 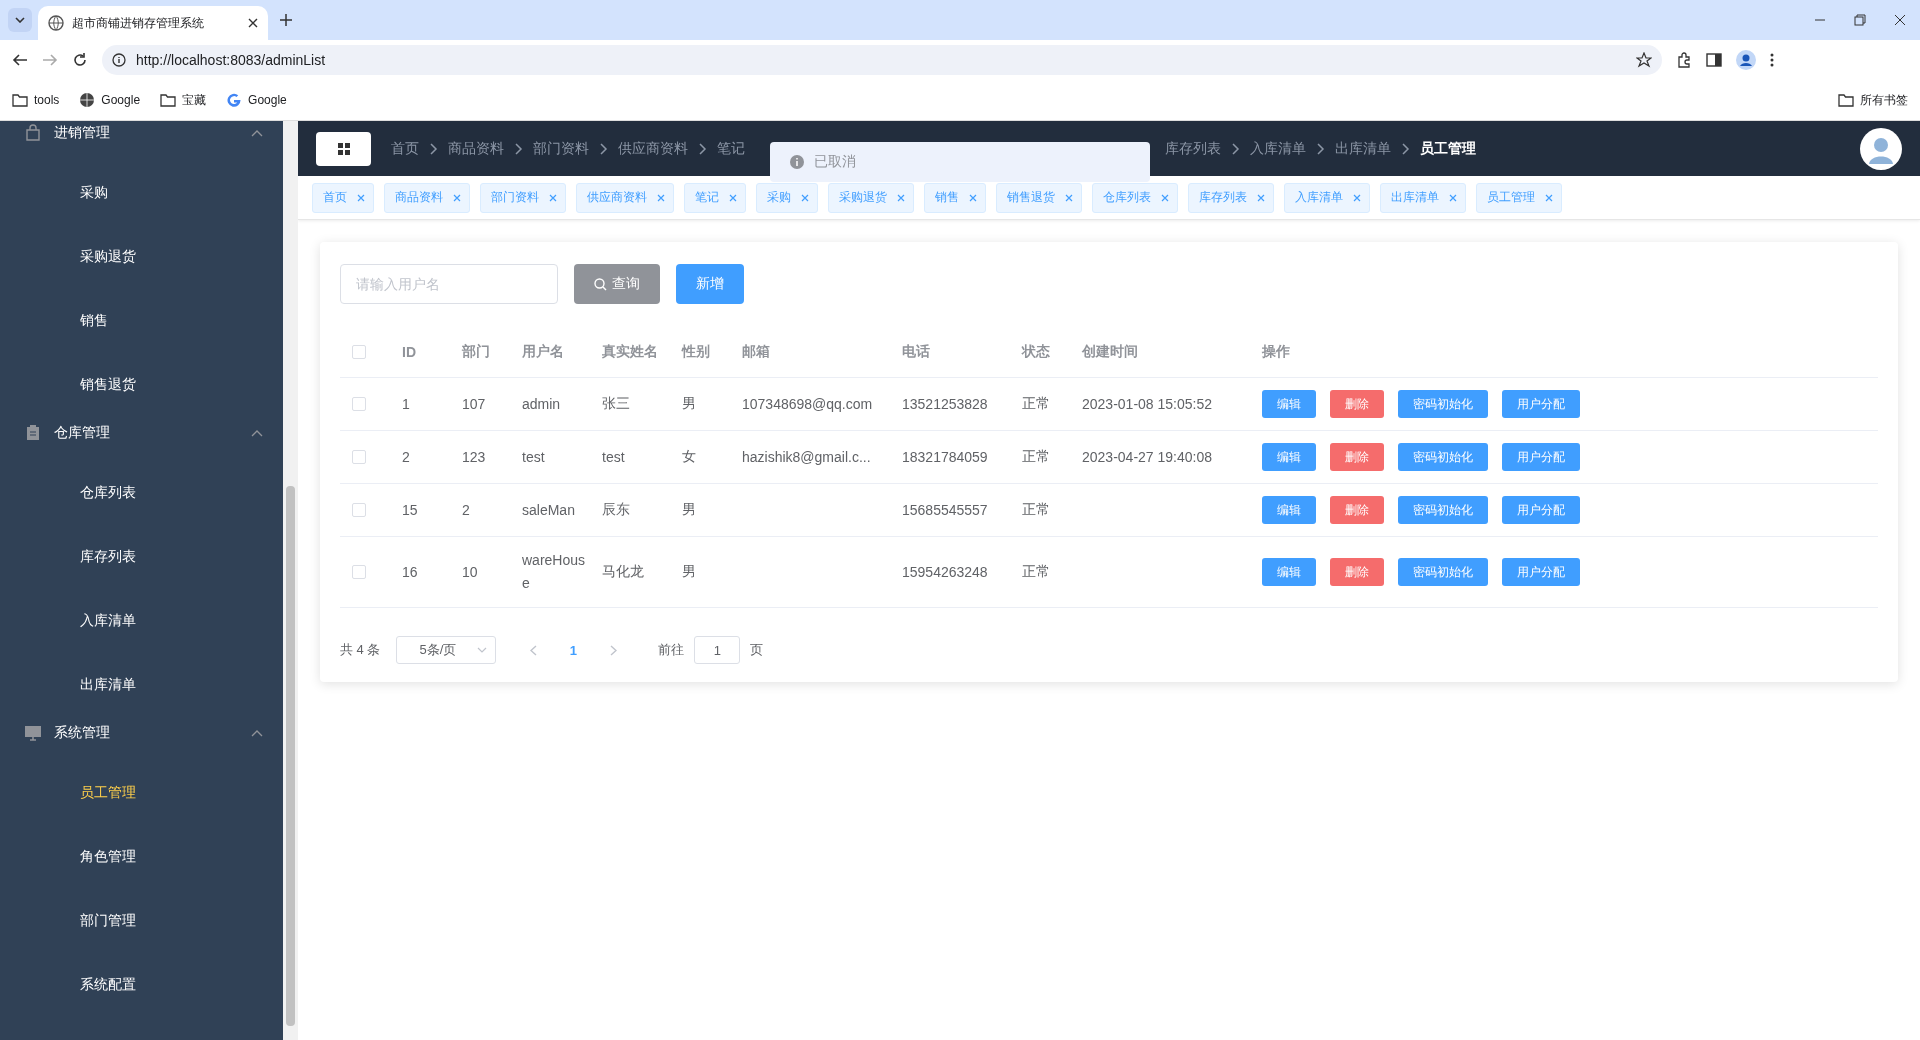 What do you see at coordinates (613, 457) in the screenshot?
I see `table-cell: test` at bounding box center [613, 457].